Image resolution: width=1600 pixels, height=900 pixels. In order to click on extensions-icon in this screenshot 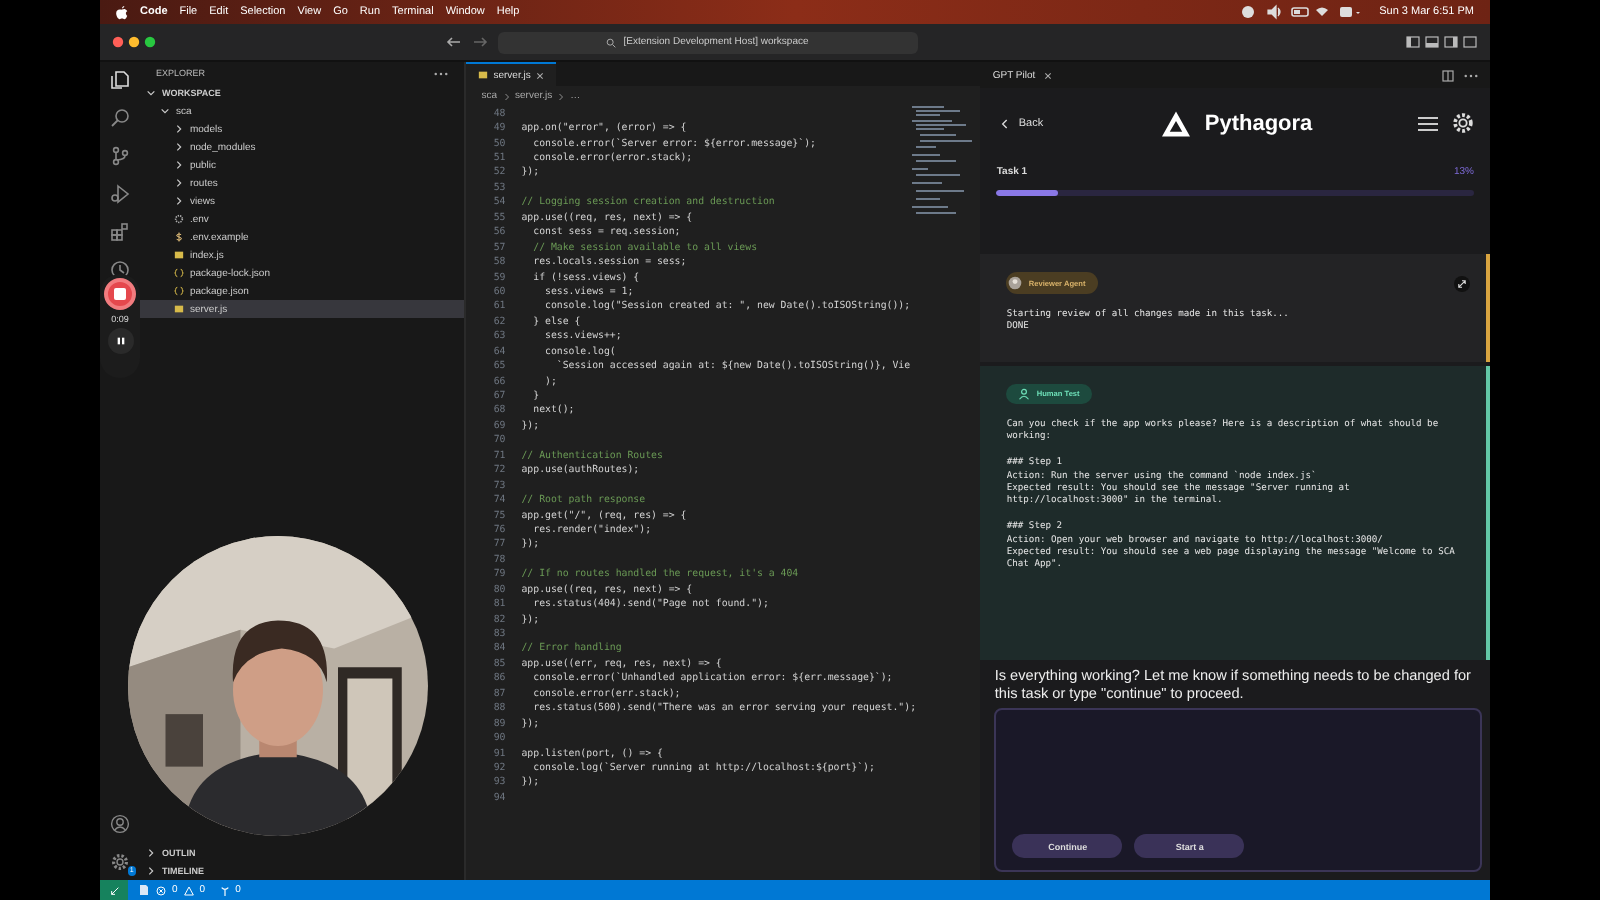, I will do `click(119, 232)`.